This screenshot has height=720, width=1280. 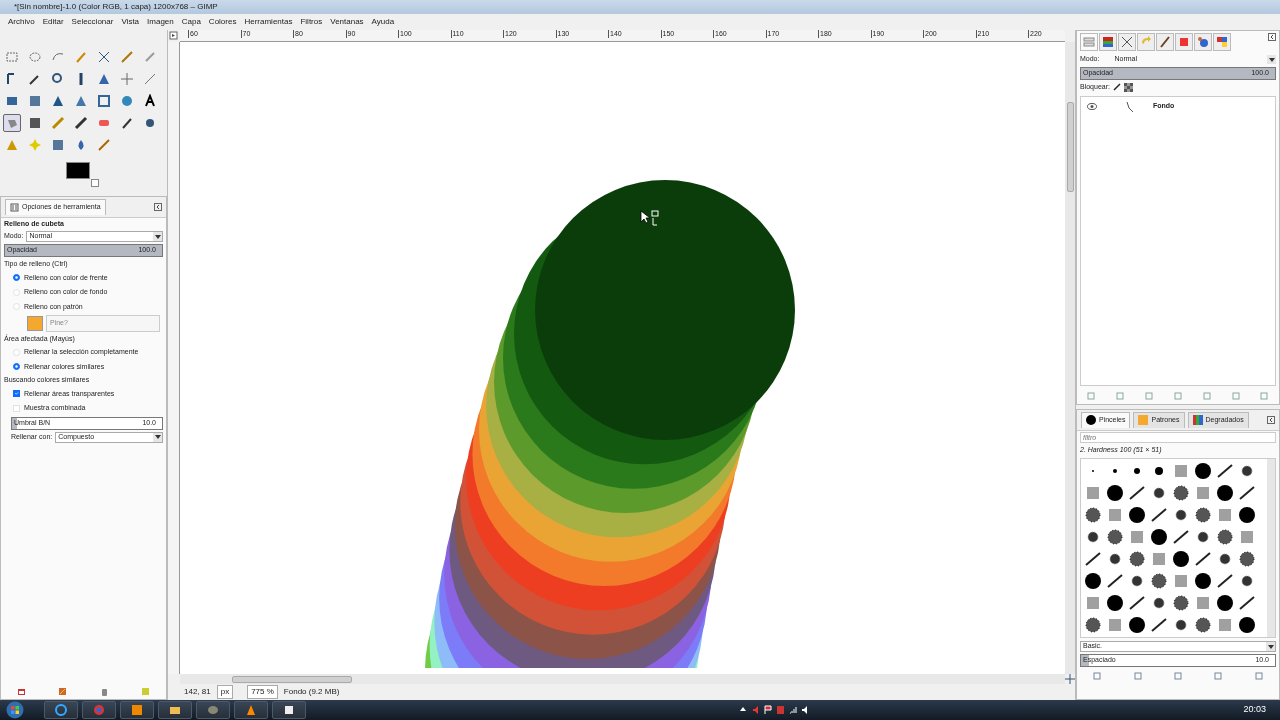 I want to click on unit-dropdown: px, so click(x=225, y=692).